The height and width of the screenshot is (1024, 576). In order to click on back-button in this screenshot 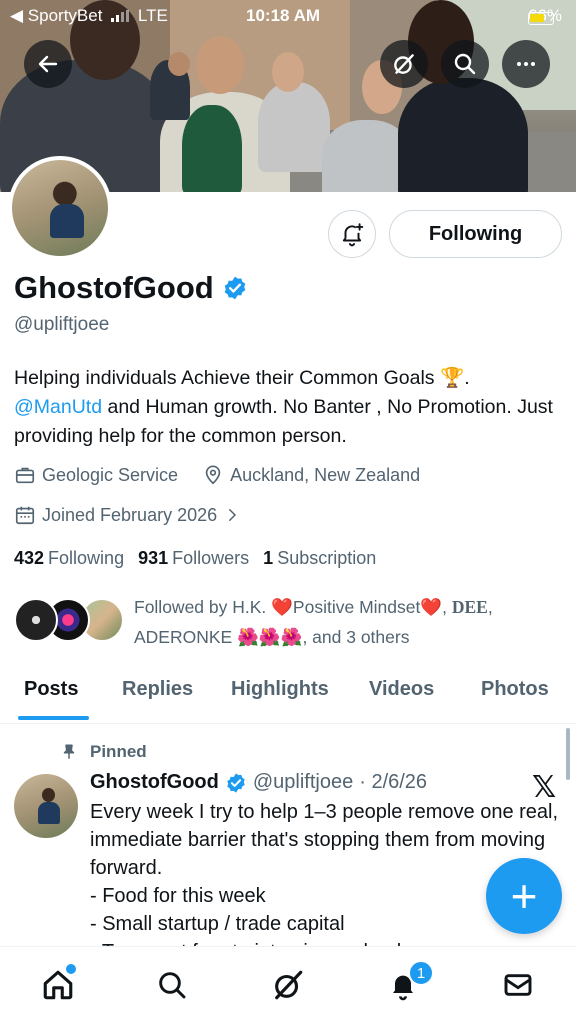, I will do `click(48, 64)`.